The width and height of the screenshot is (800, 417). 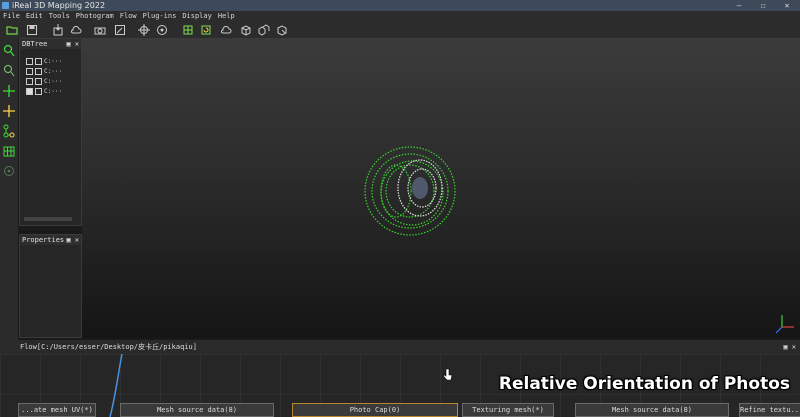 I want to click on grid-icon, so click(x=9, y=151).